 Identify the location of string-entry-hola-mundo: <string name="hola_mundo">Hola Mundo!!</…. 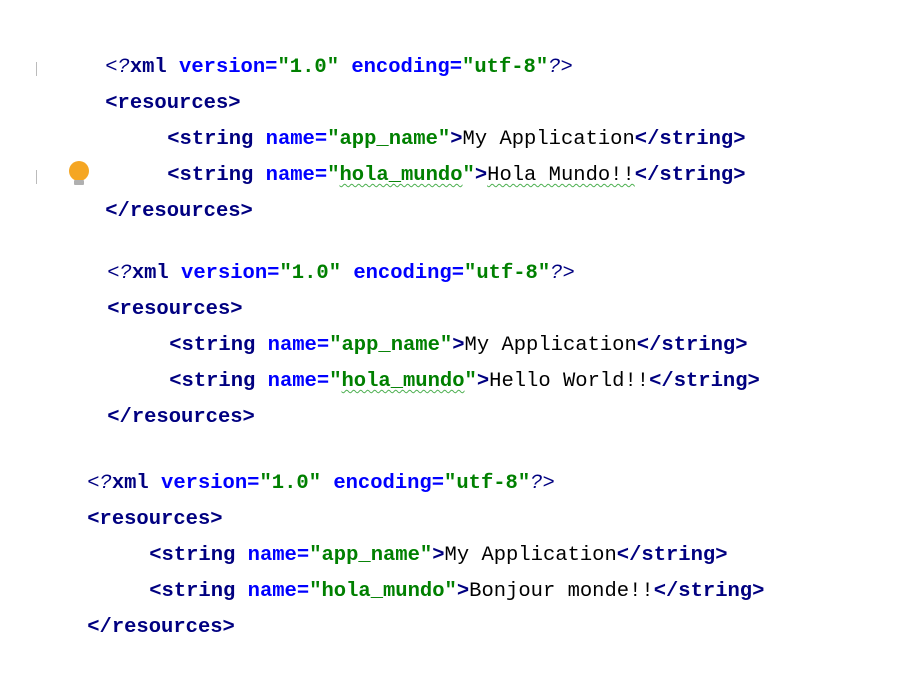
(400, 154).